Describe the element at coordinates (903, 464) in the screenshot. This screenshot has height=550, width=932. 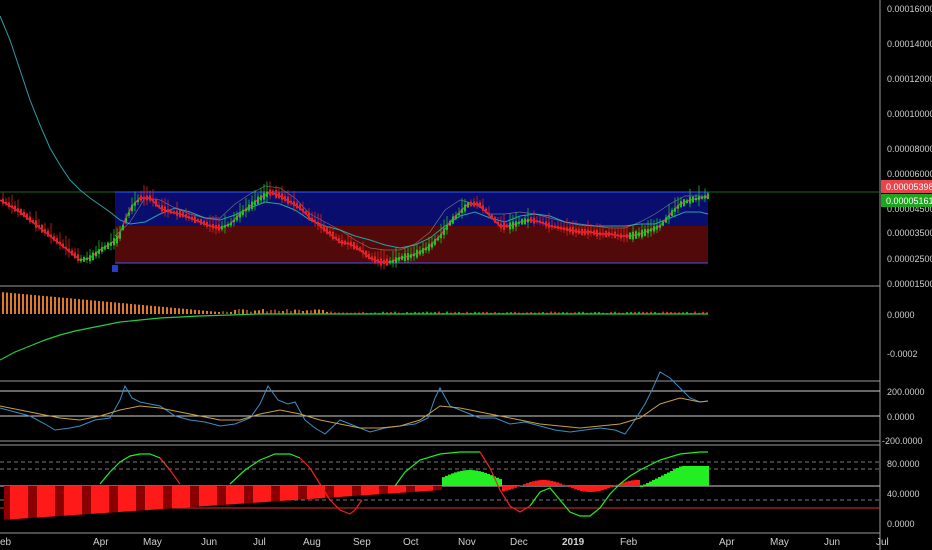
I see `stoch-tick-80: 80.0000` at that location.